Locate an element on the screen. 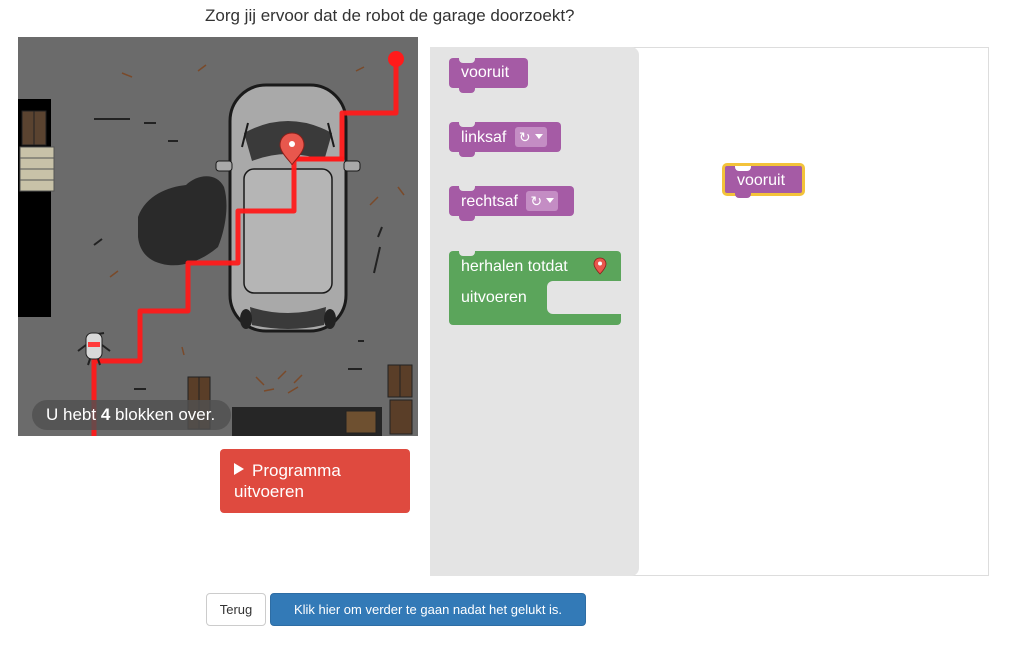 This screenshot has height=647, width=1032. run-program-button: Programma uitvoeren is located at coordinates (315, 481).